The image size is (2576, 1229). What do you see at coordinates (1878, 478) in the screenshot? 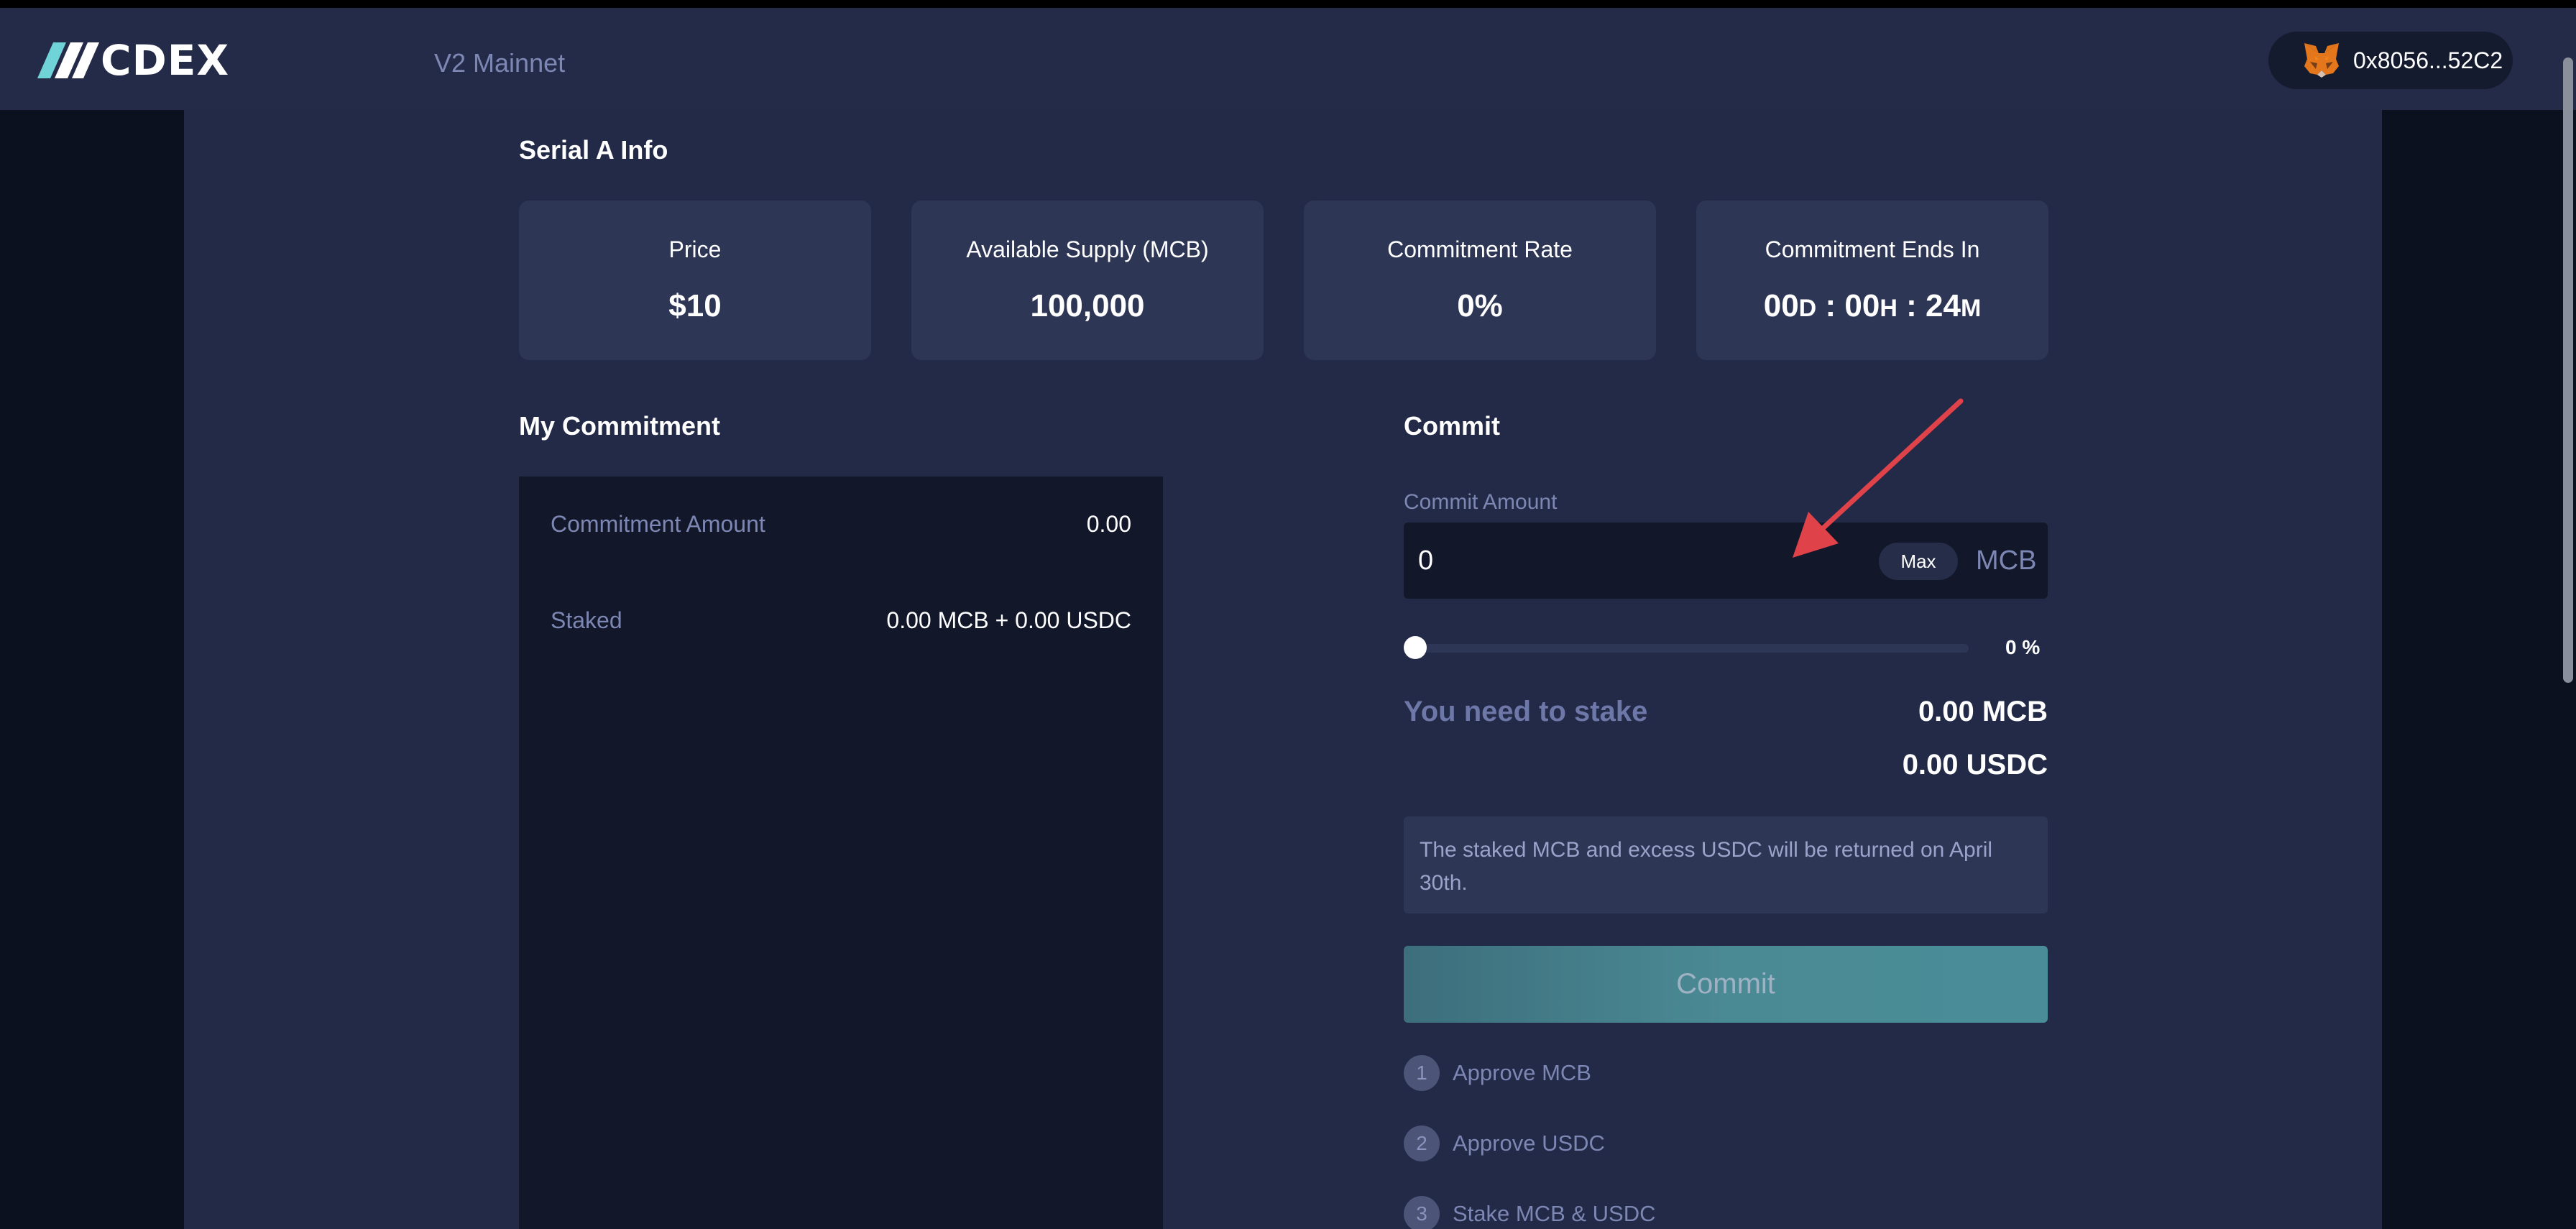
I see `annotation-arrow-icon` at bounding box center [1878, 478].